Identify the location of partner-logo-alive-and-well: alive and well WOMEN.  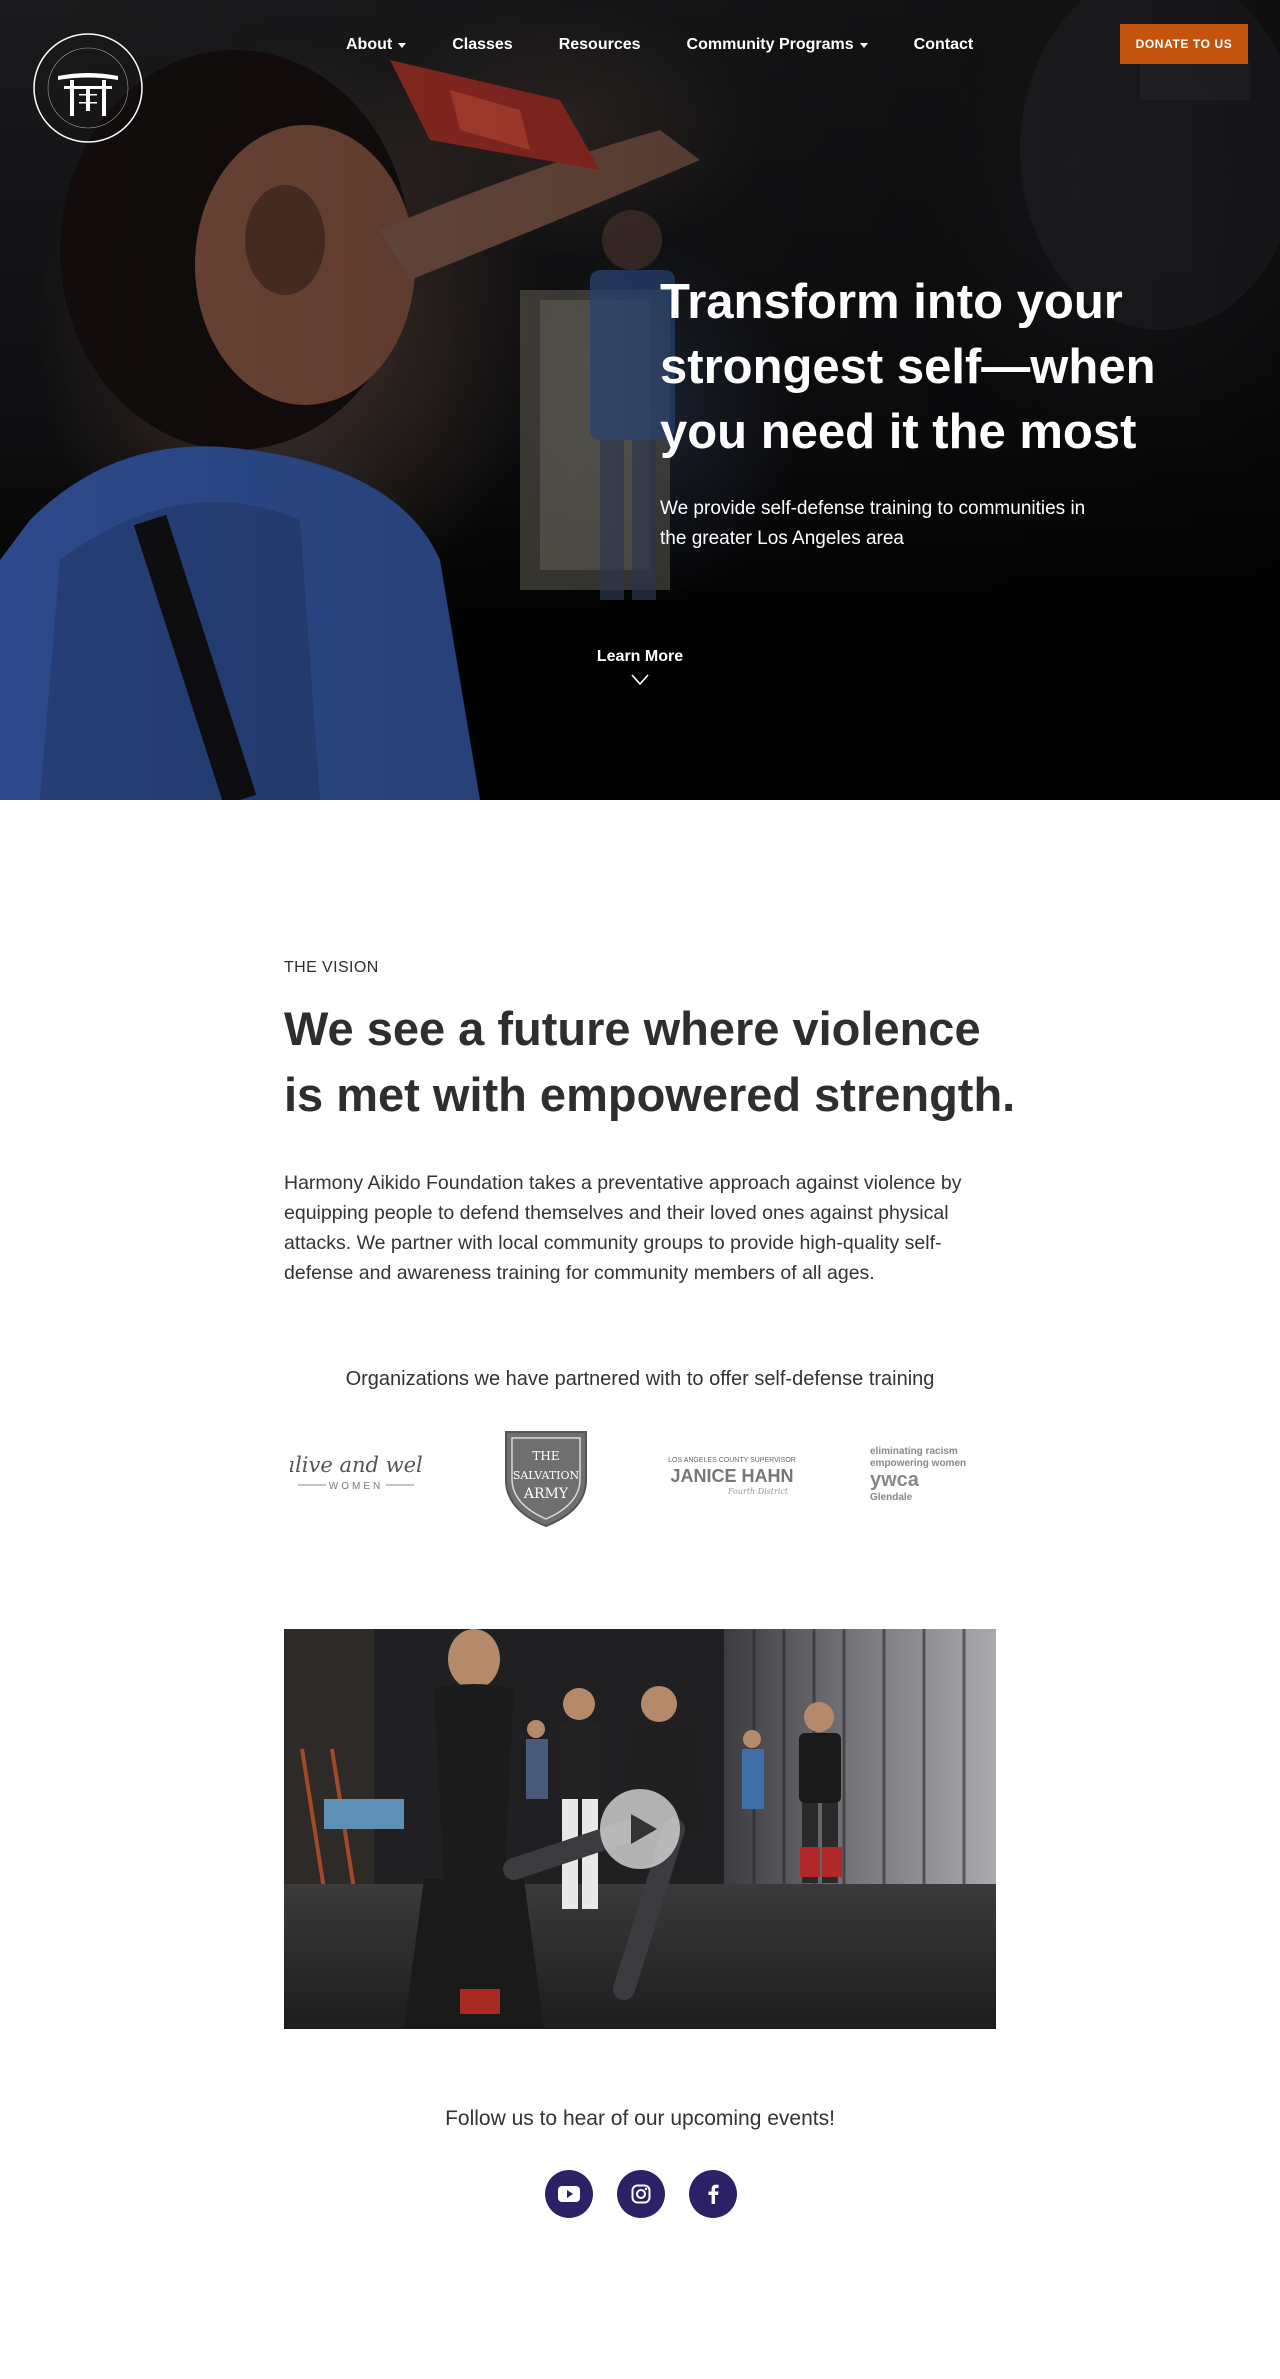
(356, 1475).